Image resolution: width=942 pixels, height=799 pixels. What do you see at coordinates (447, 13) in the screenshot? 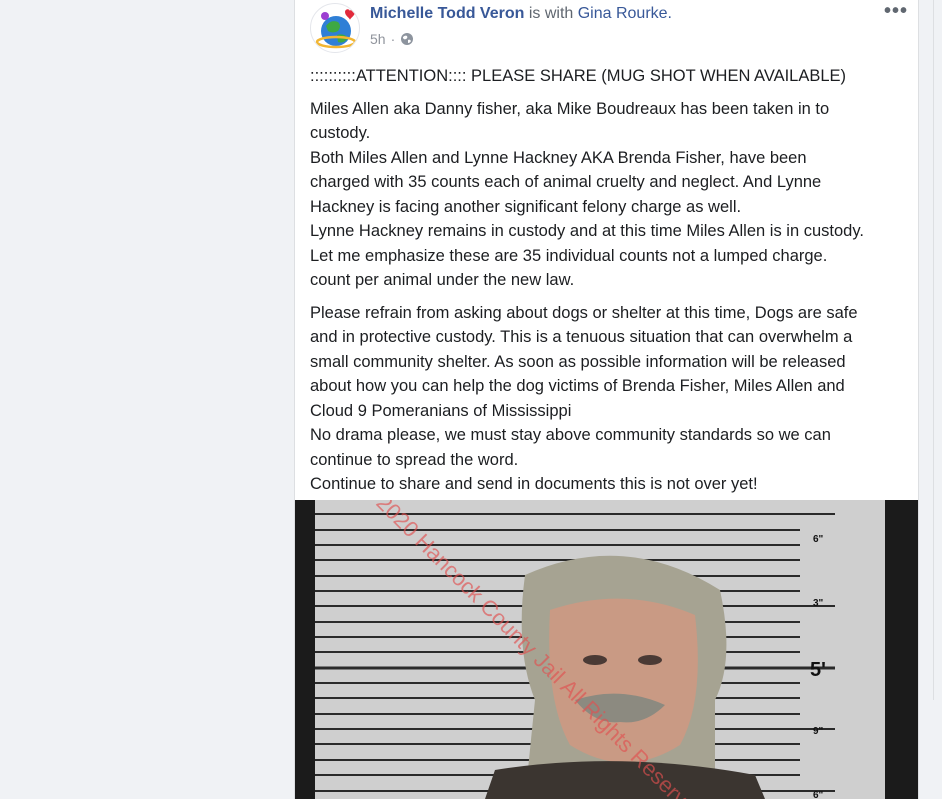
I see `author-name-link: Michelle Todd Veron` at bounding box center [447, 13].